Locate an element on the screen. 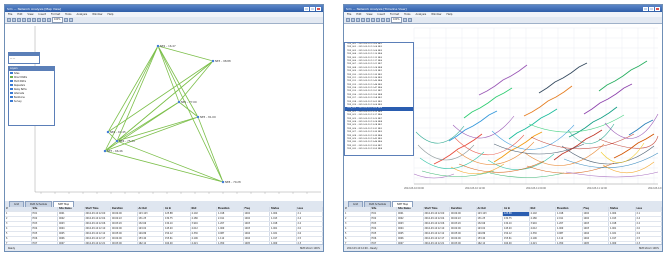 The height and width of the screenshot is (255, 669). table-cell: 5 is located at coordinates (18, 234).